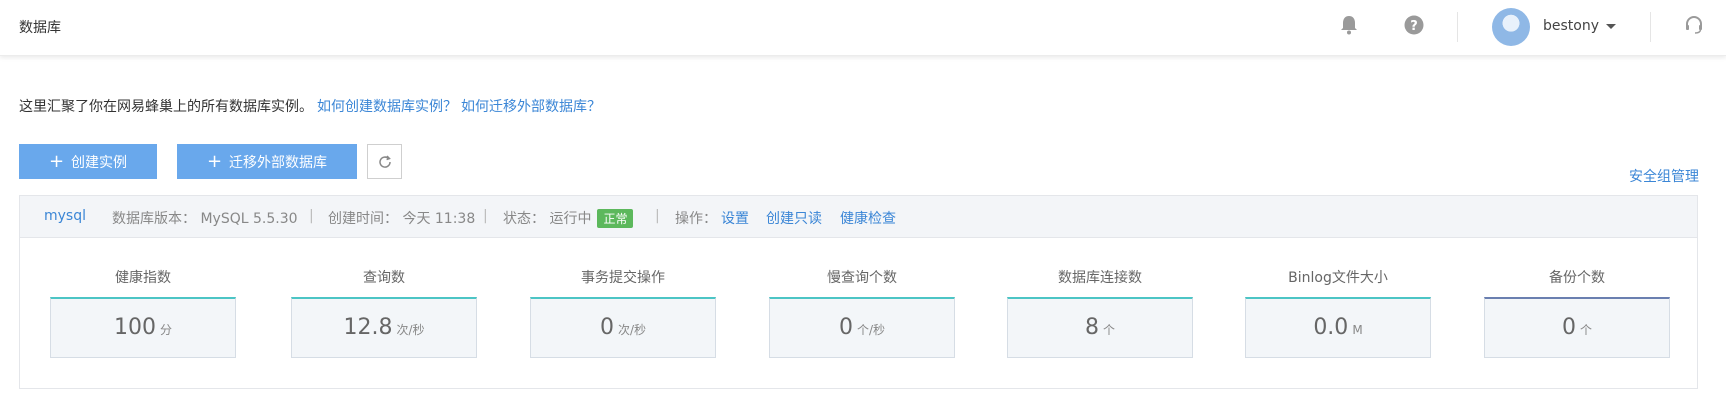 This screenshot has width=1726, height=411. What do you see at coordinates (735, 218) in the screenshot?
I see `settings-link: 设置` at bounding box center [735, 218].